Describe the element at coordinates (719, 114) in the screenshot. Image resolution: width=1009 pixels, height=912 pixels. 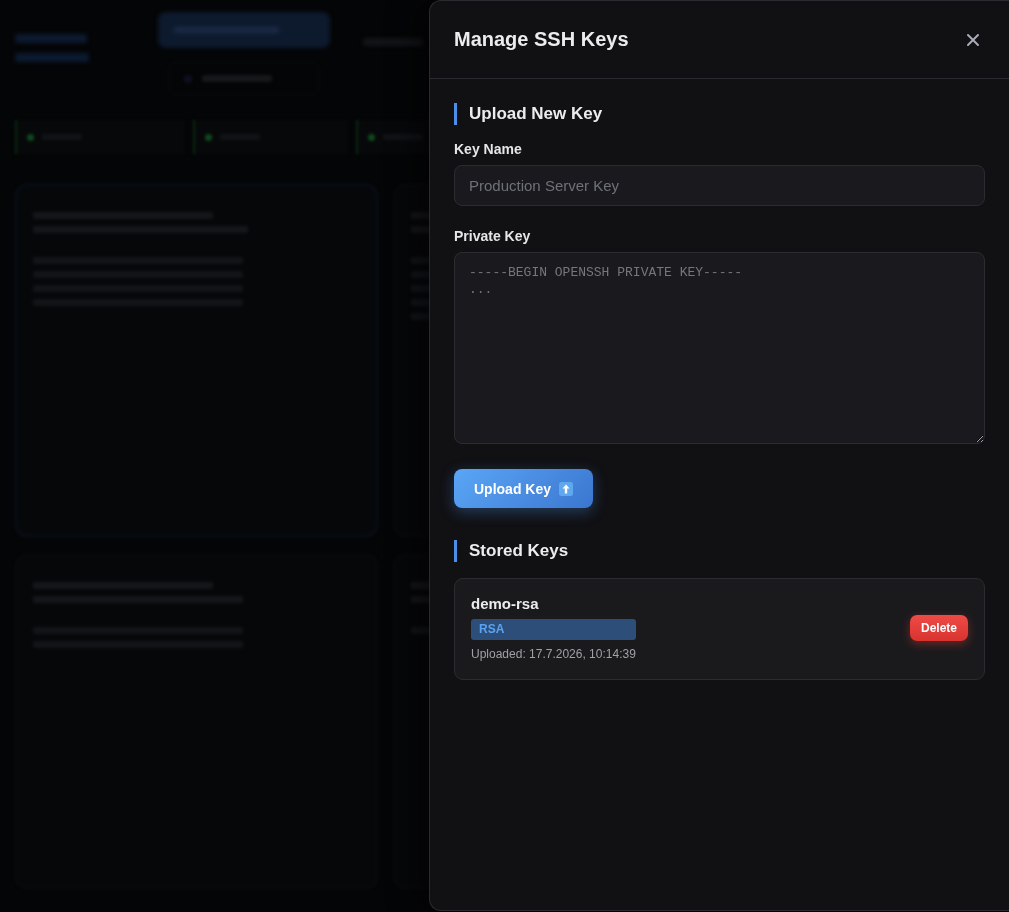
I see `section-heading: Upload New Key` at that location.